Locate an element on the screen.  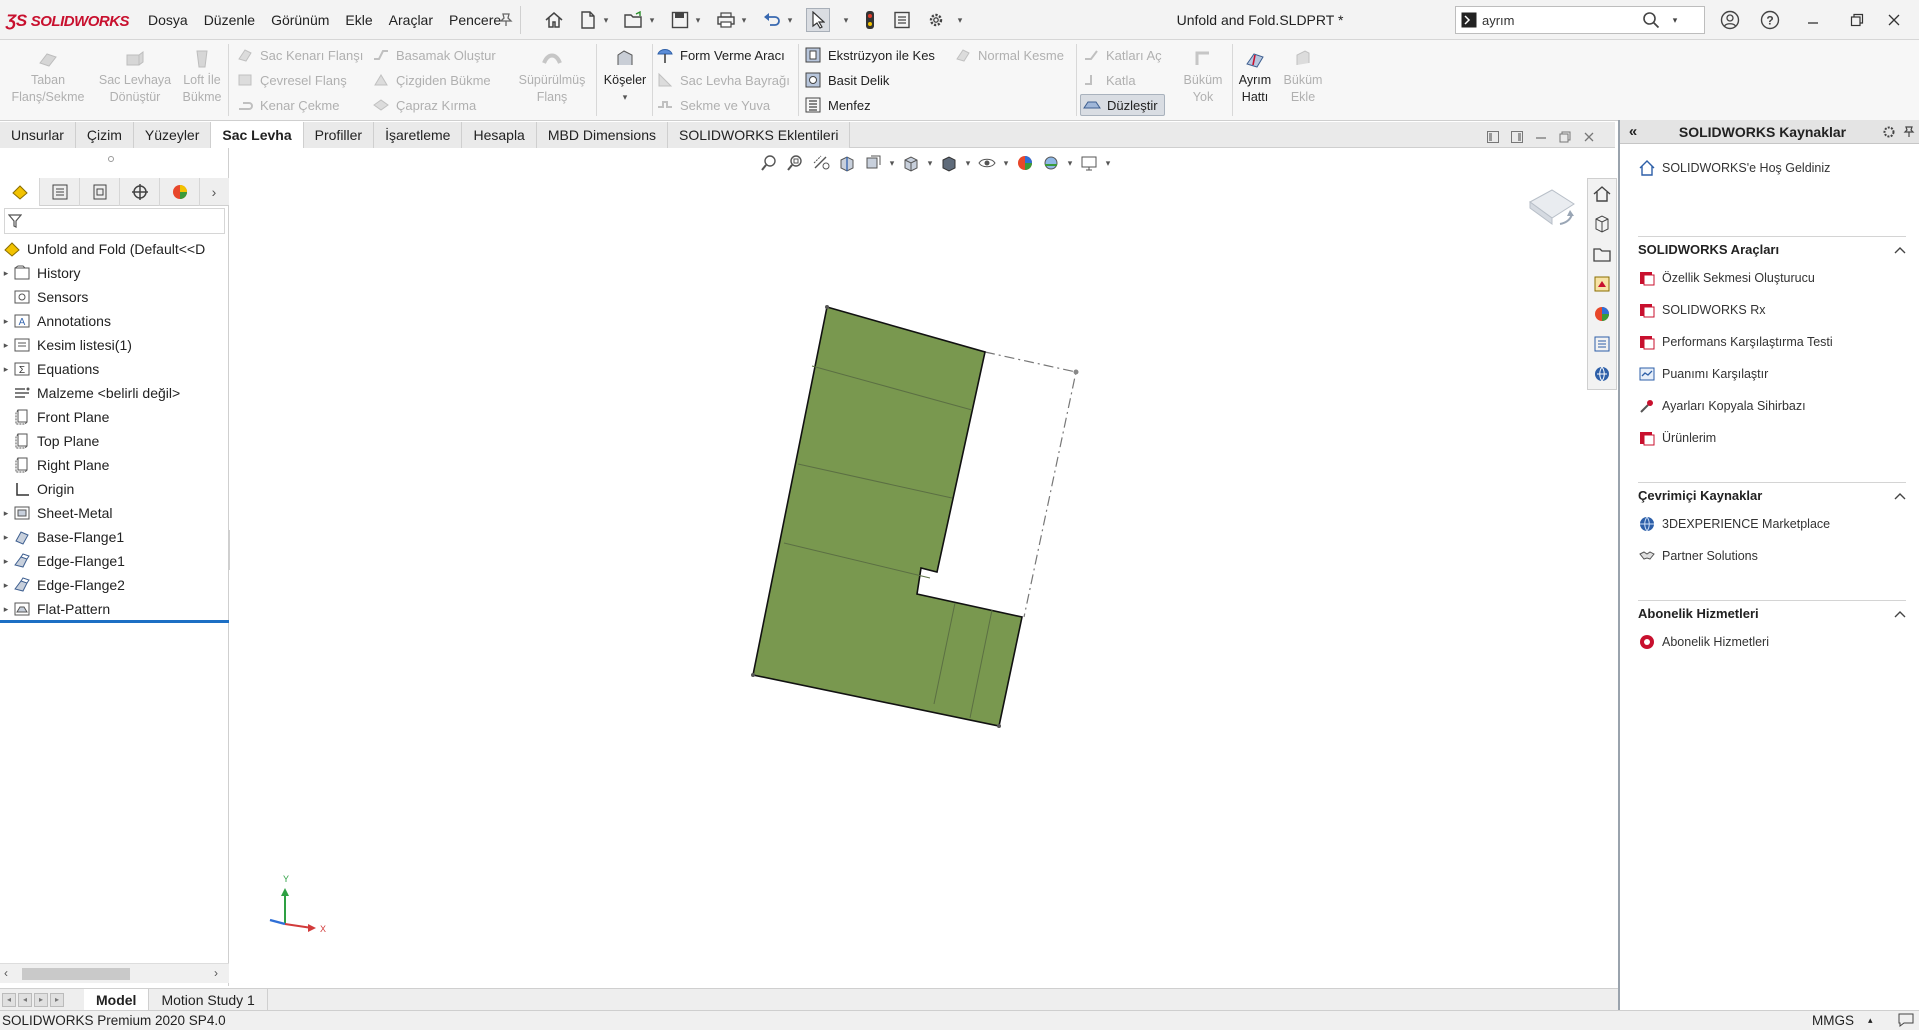
design-library-icon is located at coordinates (1602, 224).